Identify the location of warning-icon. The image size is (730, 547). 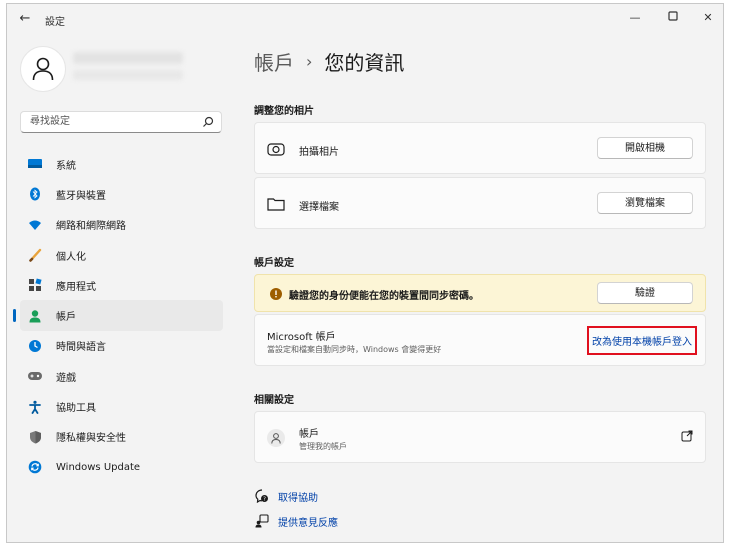
(276, 294).